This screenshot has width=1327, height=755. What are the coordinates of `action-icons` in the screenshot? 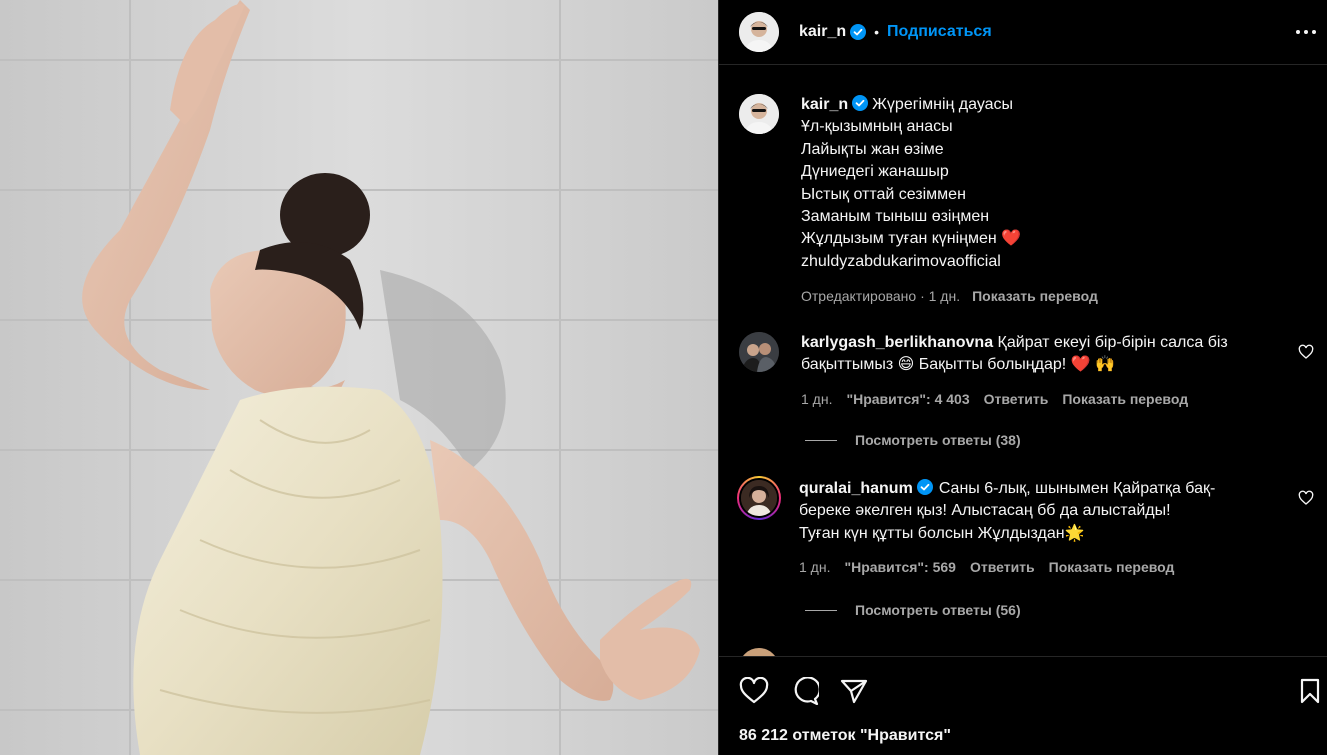 It's located at (807, 691).